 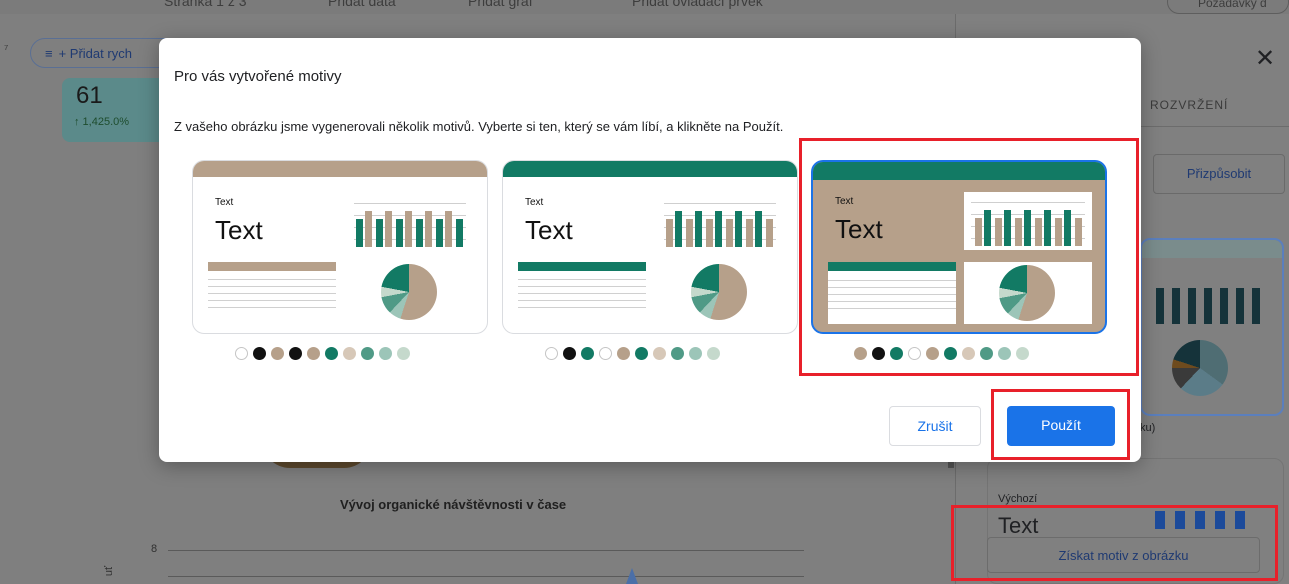 I want to click on annotation-box-apply, so click(x=1060, y=424).